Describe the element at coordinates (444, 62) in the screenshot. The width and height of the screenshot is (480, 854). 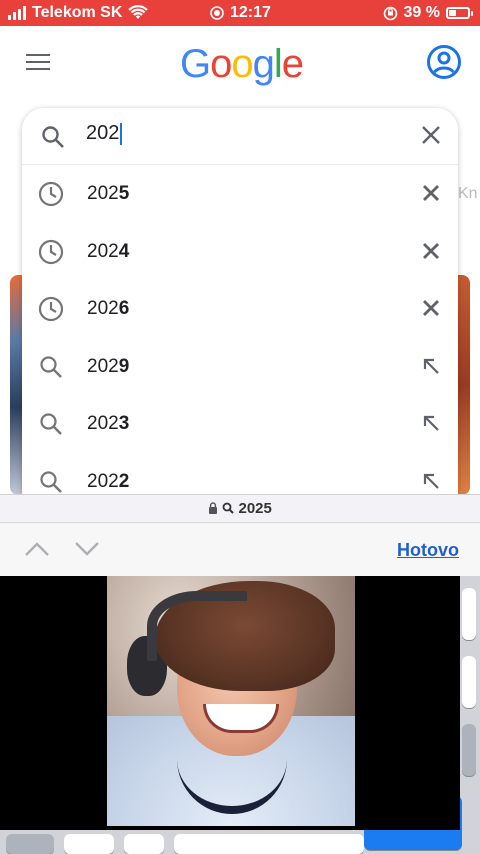
I see `account-circle-icon` at that location.